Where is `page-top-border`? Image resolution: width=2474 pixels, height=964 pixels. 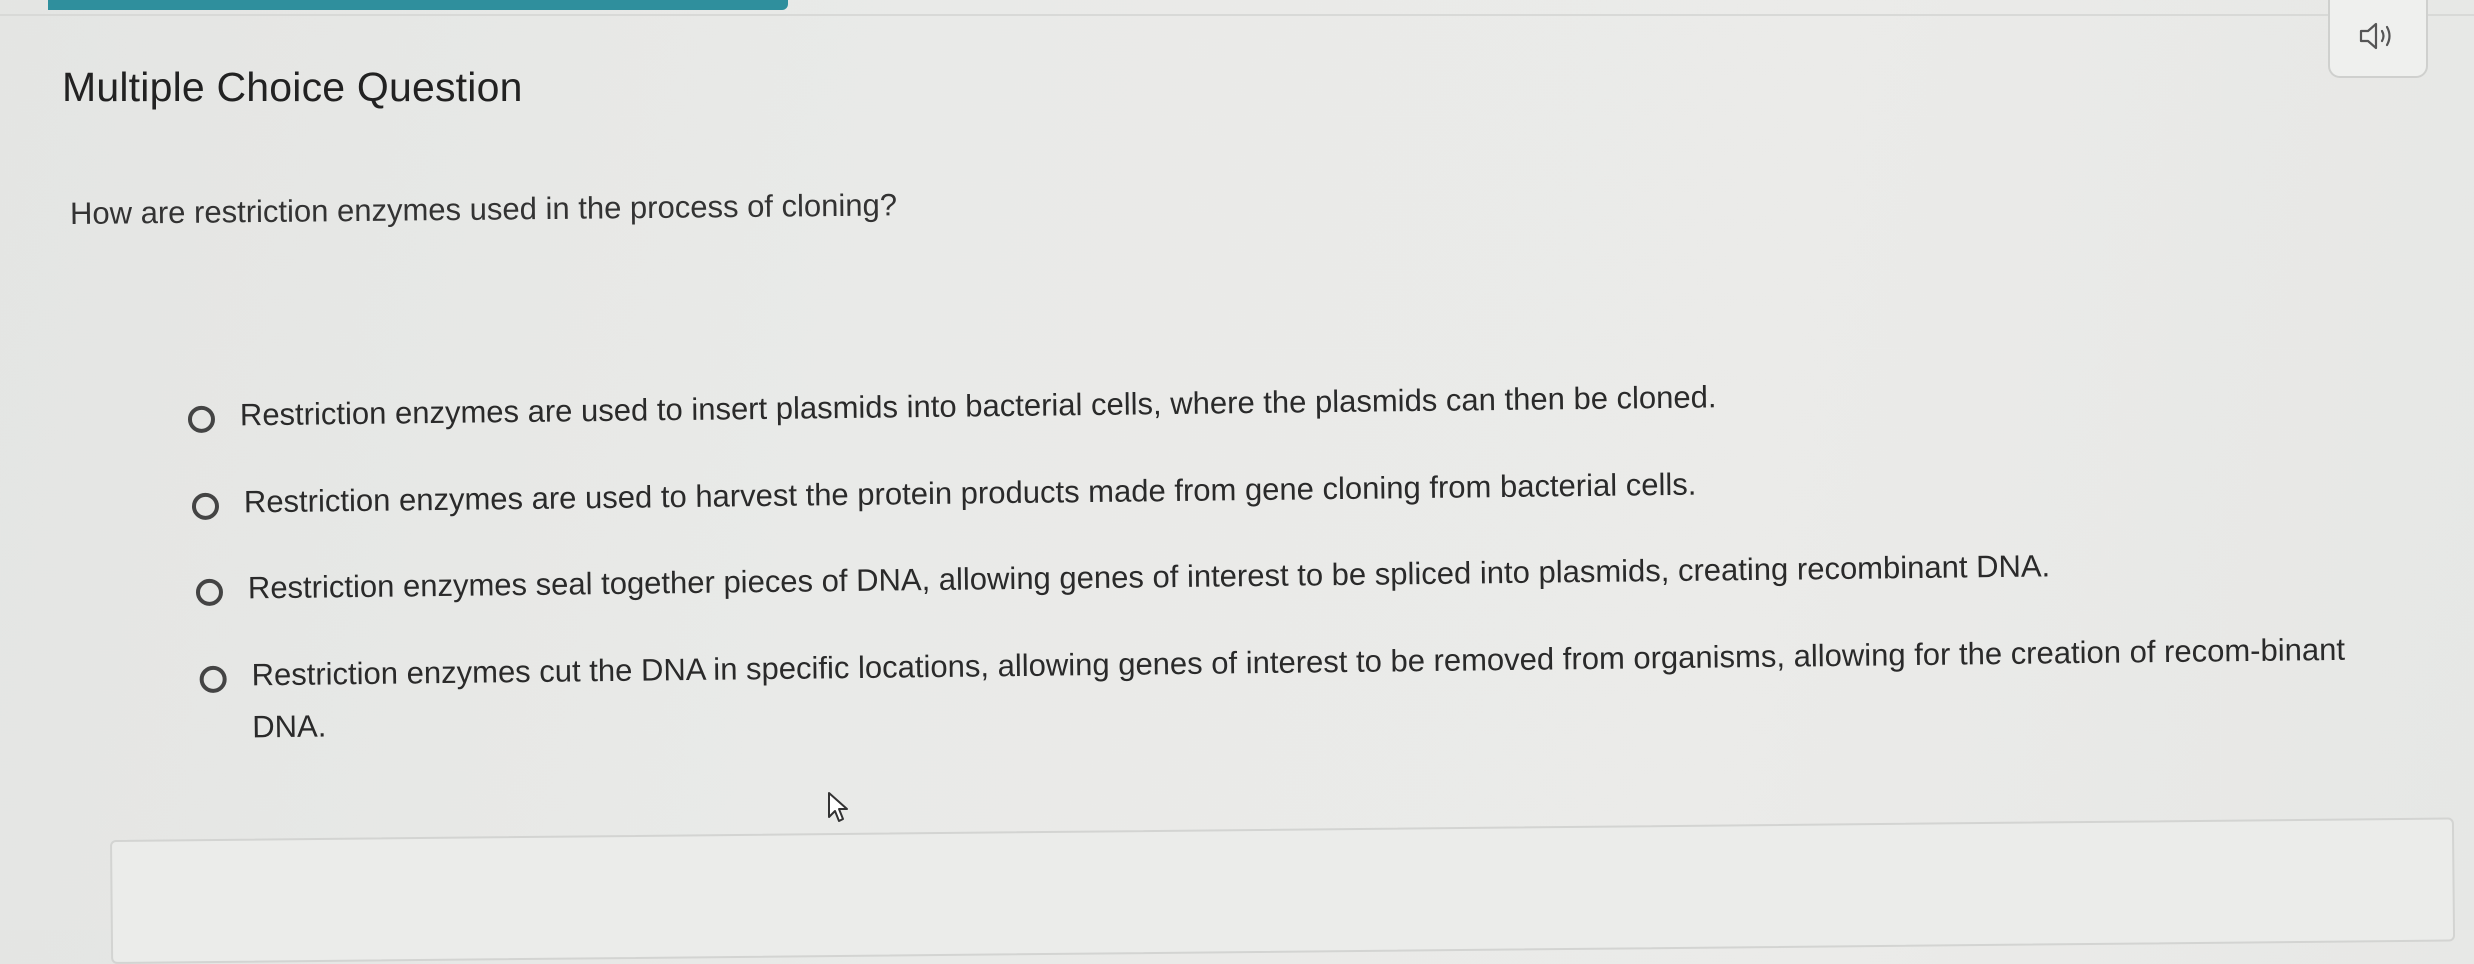 page-top-border is located at coordinates (1237, 15).